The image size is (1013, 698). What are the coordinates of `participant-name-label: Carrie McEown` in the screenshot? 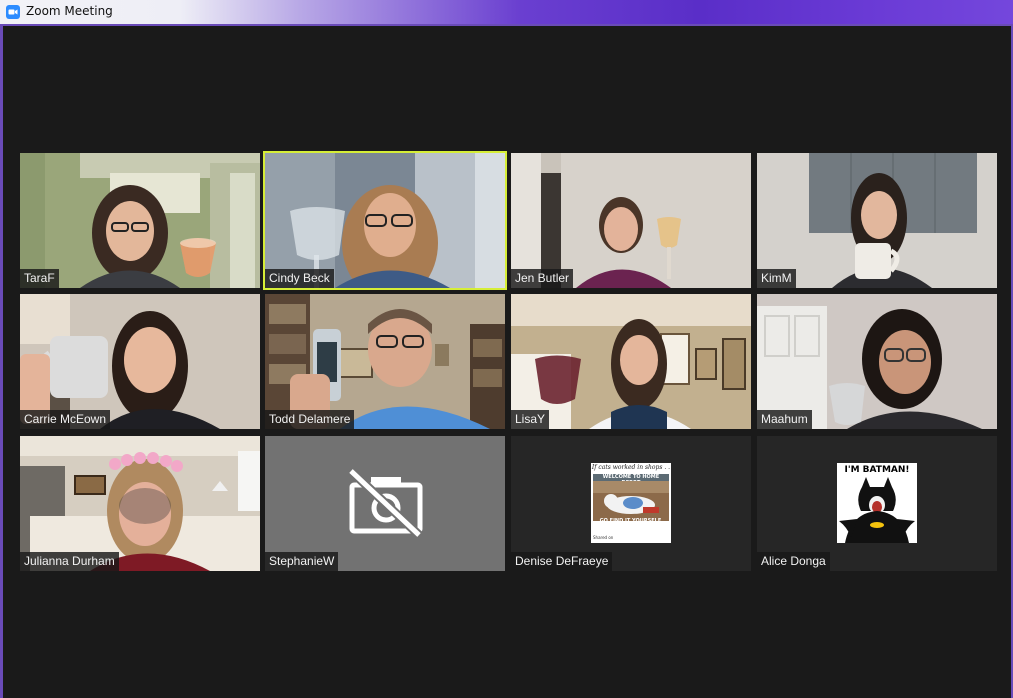 It's located at (65, 419).